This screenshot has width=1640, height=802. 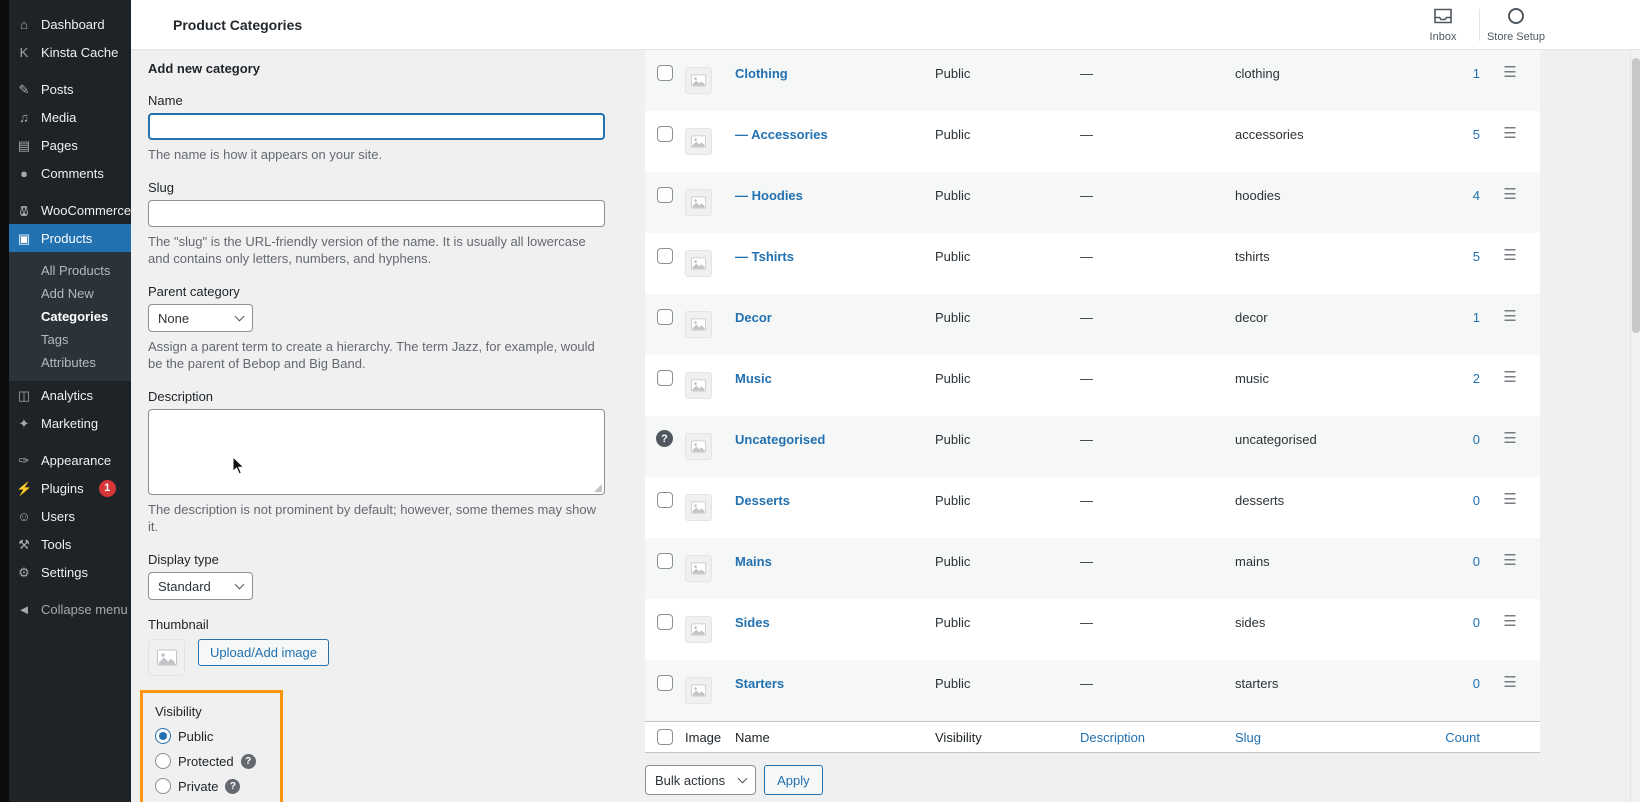 What do you see at coordinates (835, 385) in the screenshot?
I see `category-name-link: Music` at bounding box center [835, 385].